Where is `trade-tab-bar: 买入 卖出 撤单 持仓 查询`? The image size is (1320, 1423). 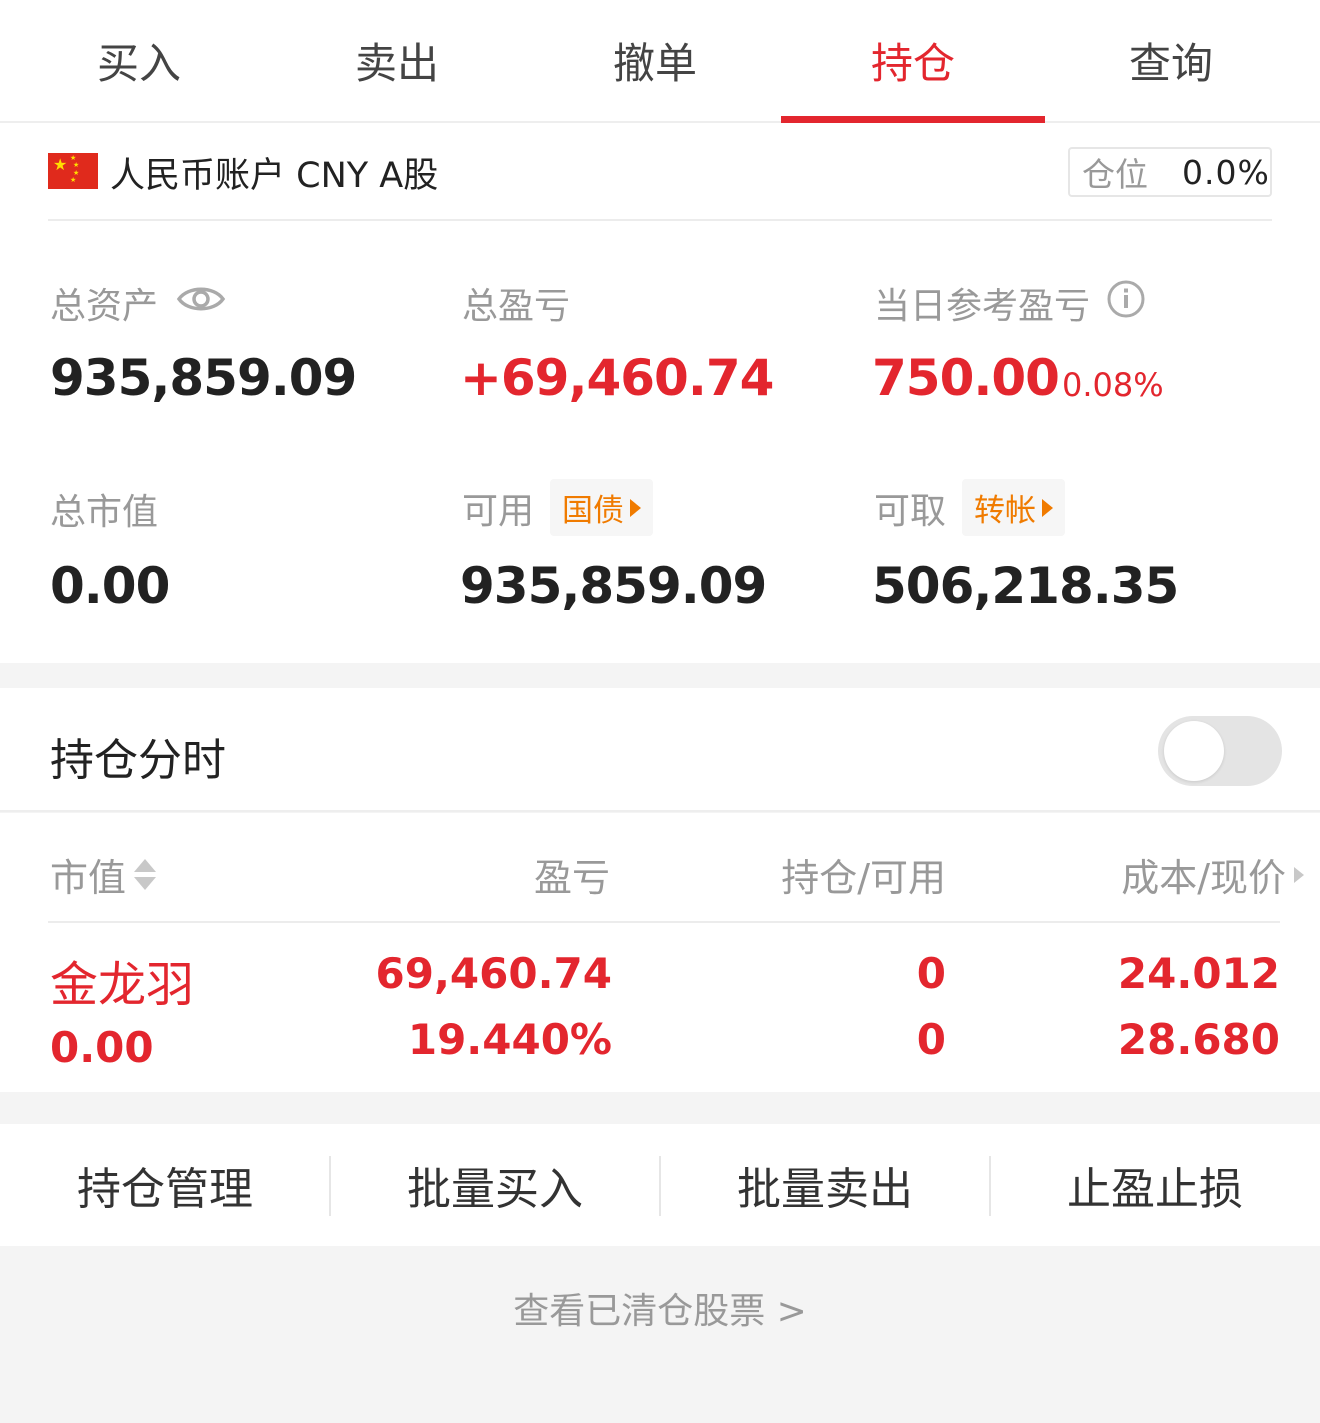
trade-tab-bar: 买入 卖出 撤单 持仓 查询 is located at coordinates (660, 61).